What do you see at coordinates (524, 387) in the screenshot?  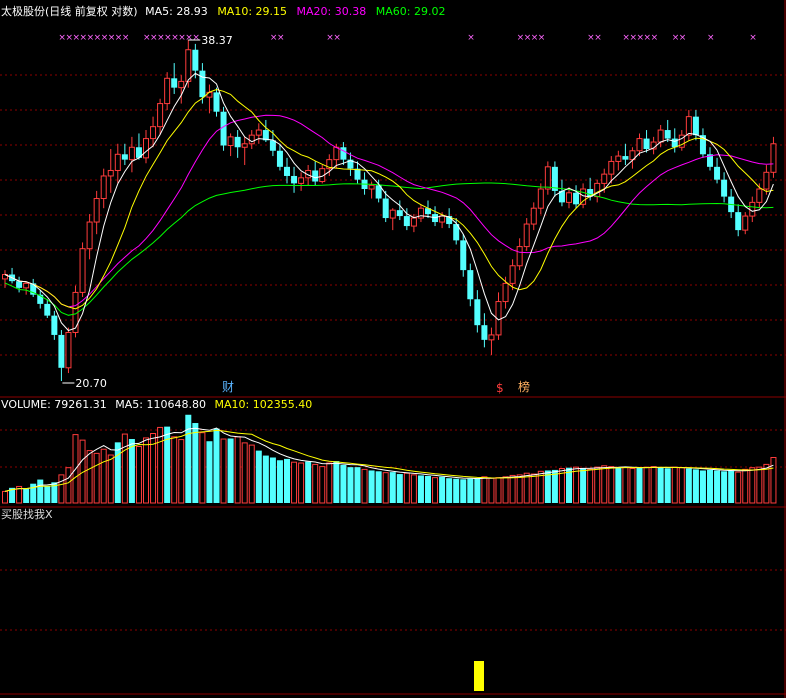 I see `event-marker-bang: 榜` at bounding box center [524, 387].